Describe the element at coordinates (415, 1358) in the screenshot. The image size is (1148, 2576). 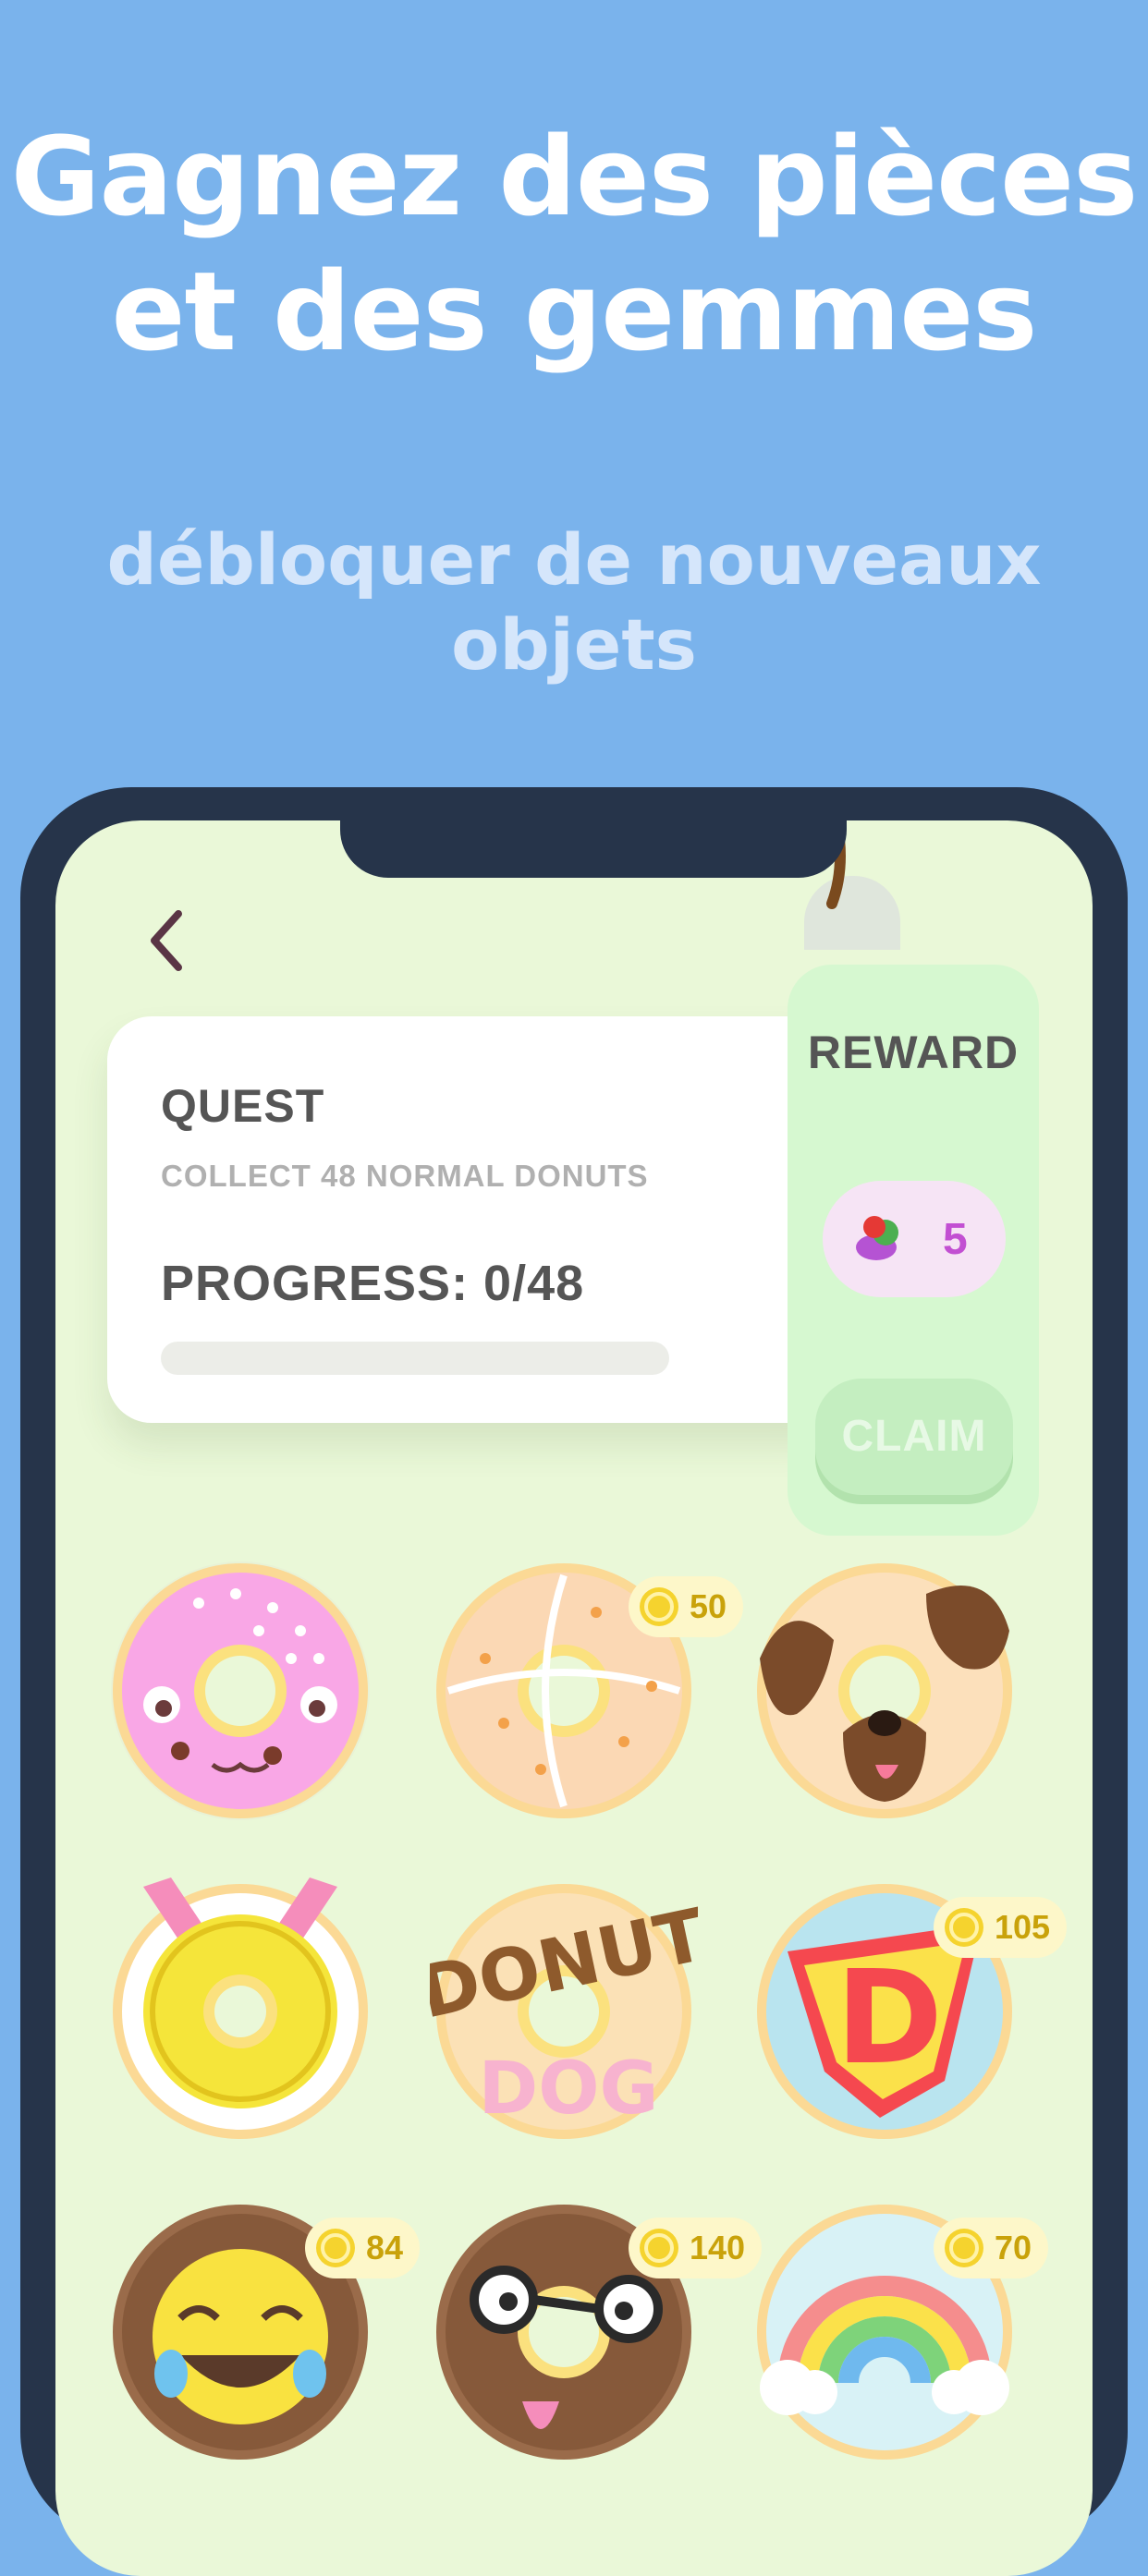
I see `quest-progress-bar` at that location.